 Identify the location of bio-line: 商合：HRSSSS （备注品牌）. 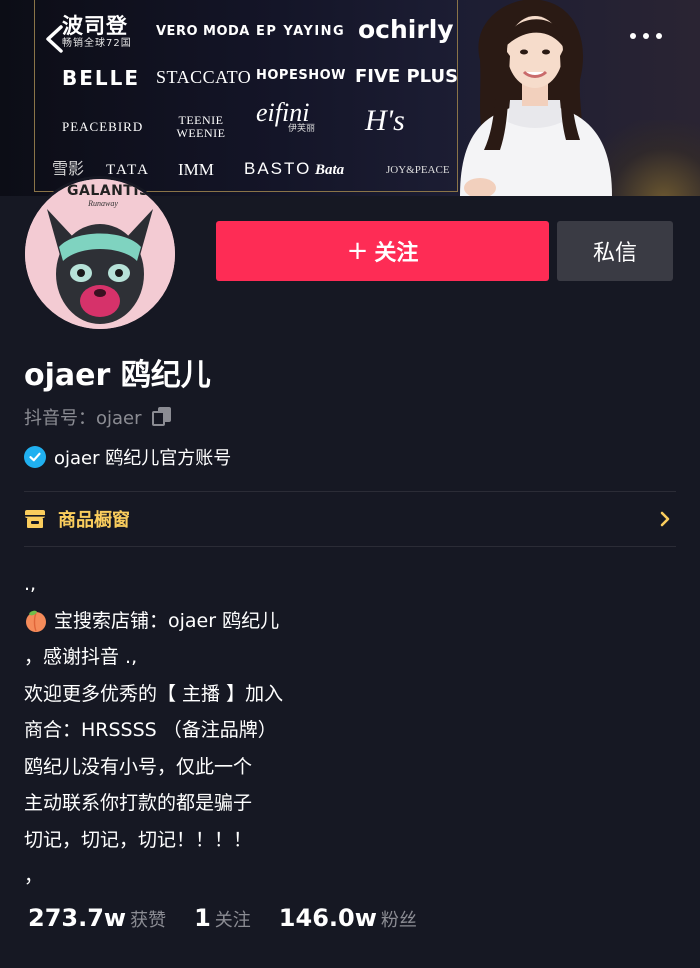
(349, 730).